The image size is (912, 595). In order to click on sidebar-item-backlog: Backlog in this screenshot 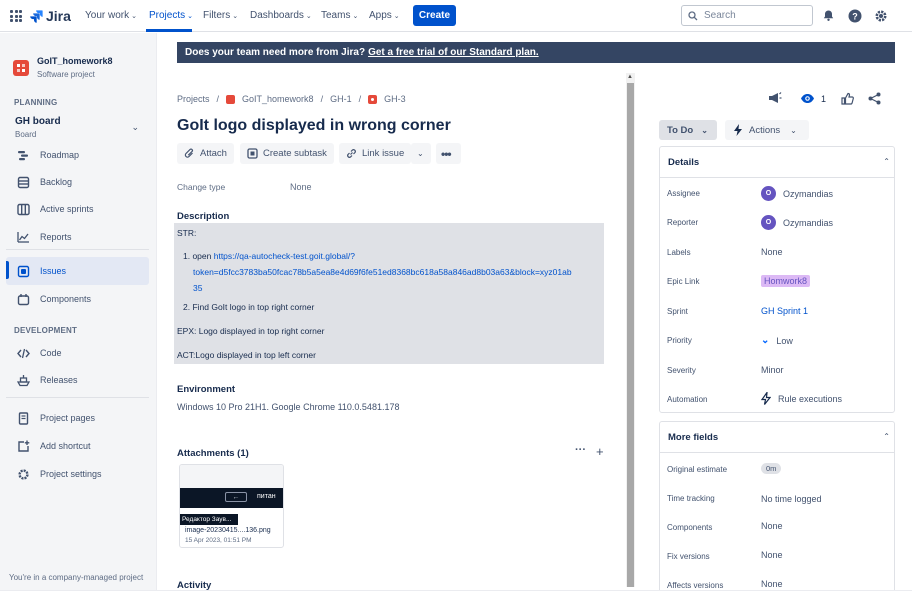, I will do `click(77, 182)`.